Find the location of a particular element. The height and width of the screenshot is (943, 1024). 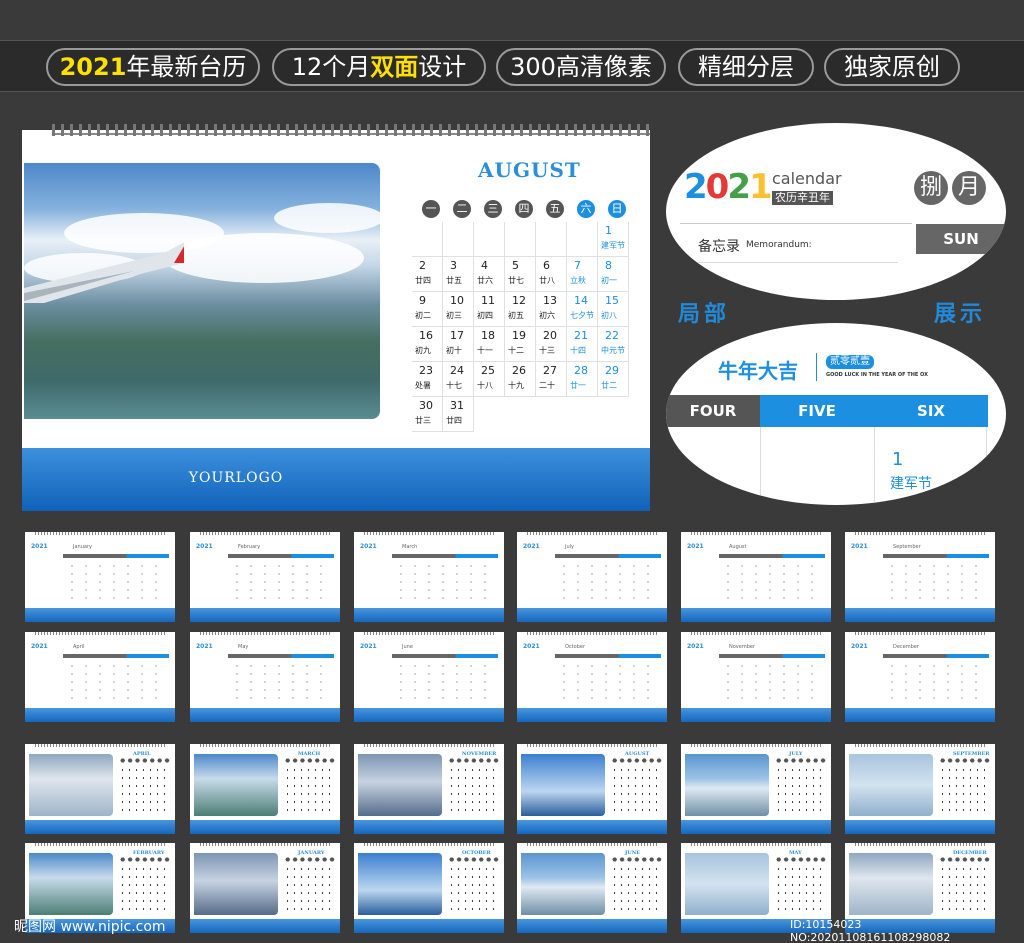

lunar-date: 初五 is located at coordinates (516, 315).